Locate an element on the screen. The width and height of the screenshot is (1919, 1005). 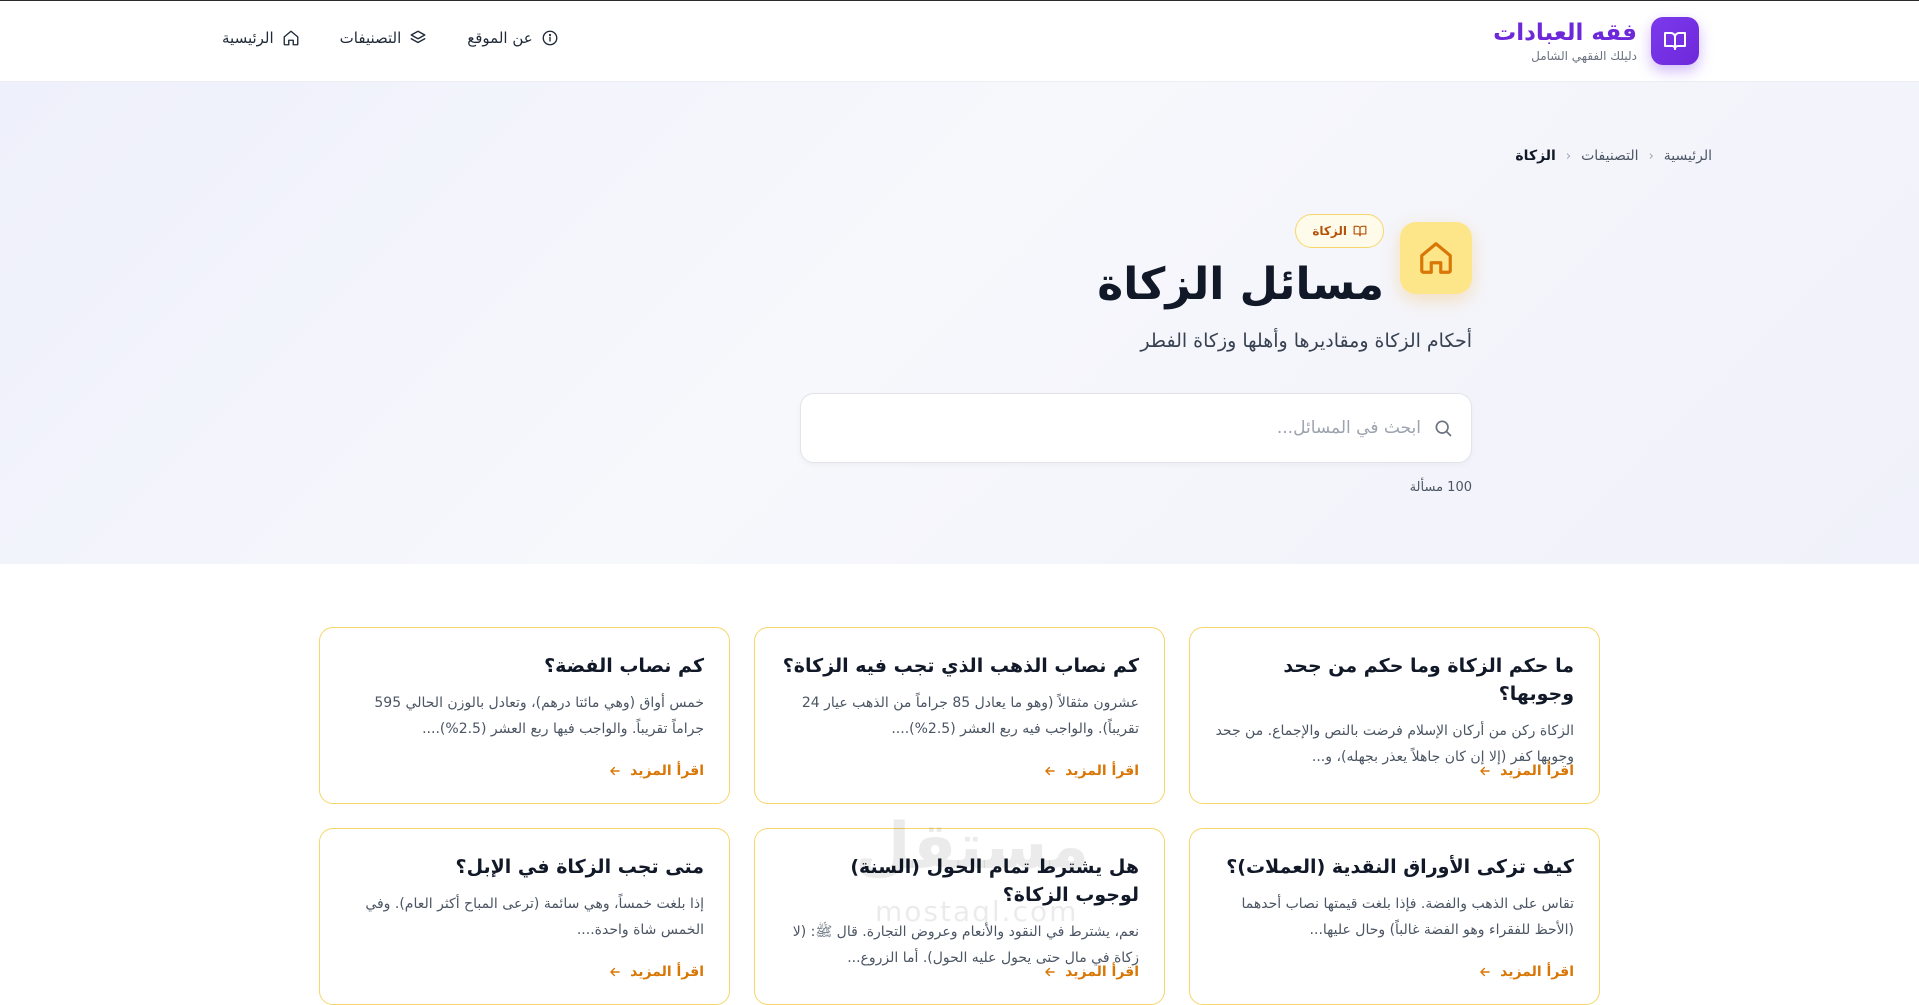
category-badge-label: الزكاة is located at coordinates (1329, 231).